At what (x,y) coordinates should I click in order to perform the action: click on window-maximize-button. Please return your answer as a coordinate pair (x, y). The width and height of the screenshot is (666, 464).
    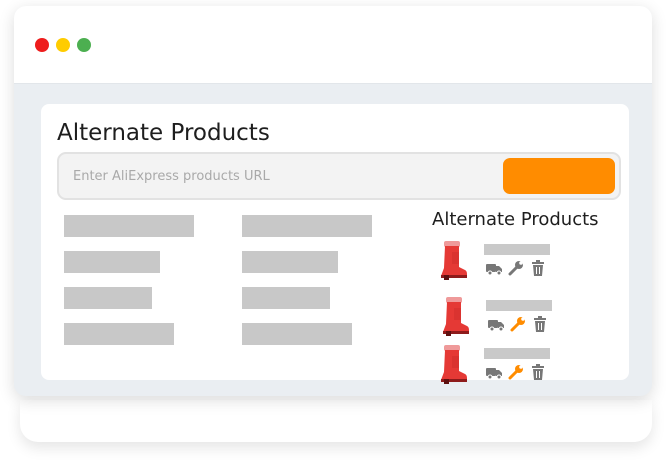
    Looking at the image, I should click on (84, 45).